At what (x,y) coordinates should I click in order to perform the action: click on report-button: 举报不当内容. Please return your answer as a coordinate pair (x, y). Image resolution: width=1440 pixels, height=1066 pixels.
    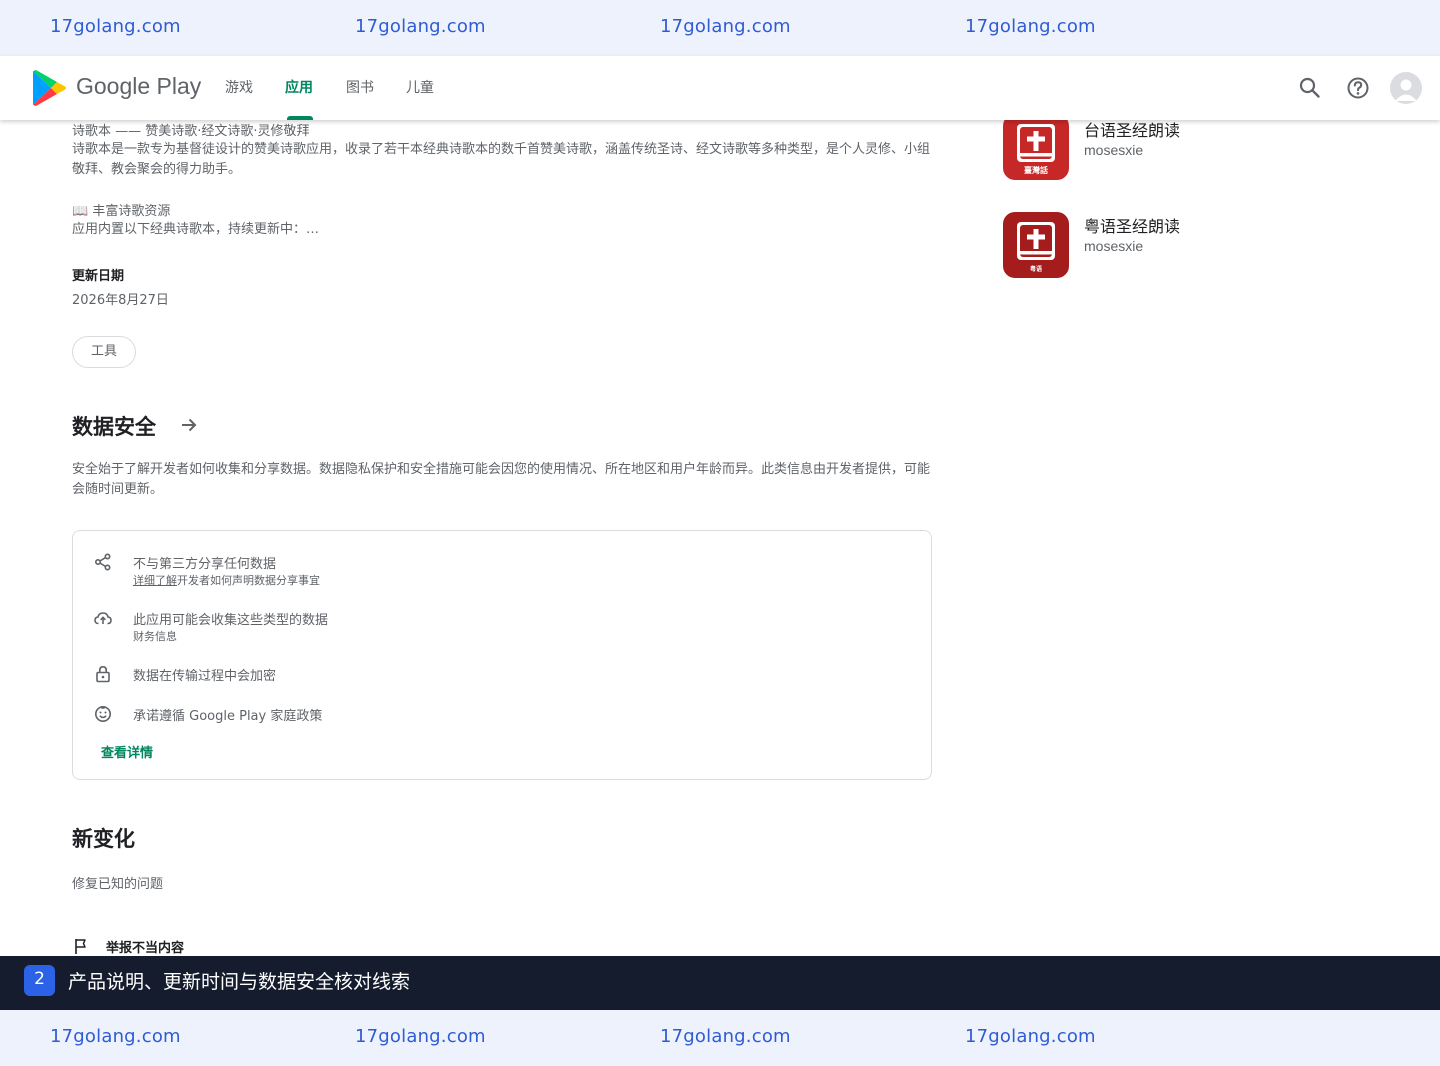
    Looking at the image, I should click on (162, 946).